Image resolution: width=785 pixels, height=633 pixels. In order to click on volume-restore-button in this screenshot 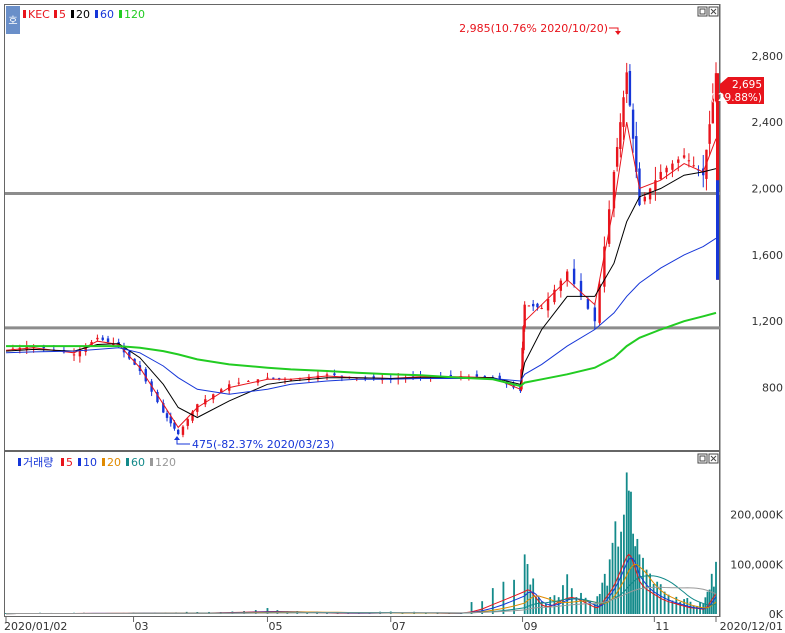, I will do `click(702, 458)`.